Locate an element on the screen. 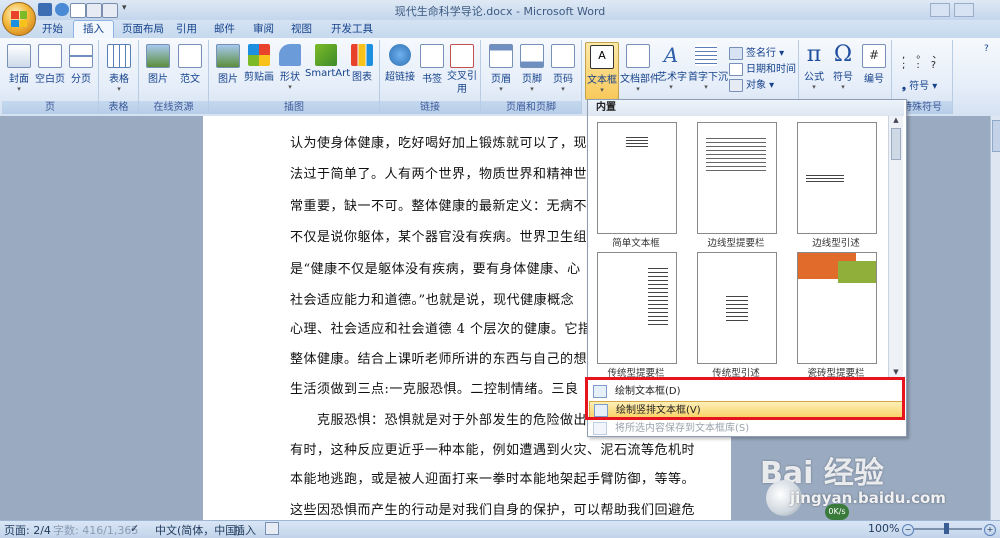 The image size is (1000, 538). table-label: 表格 is located at coordinates (119, 79).